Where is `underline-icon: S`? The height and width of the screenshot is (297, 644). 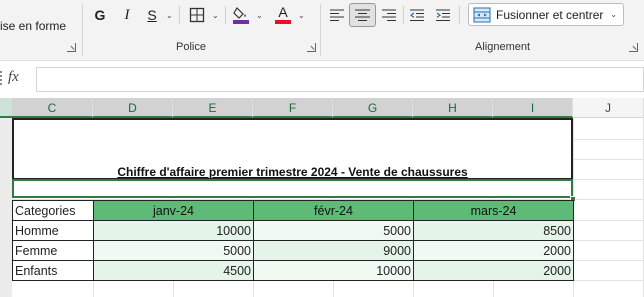 underline-icon: S is located at coordinates (152, 15).